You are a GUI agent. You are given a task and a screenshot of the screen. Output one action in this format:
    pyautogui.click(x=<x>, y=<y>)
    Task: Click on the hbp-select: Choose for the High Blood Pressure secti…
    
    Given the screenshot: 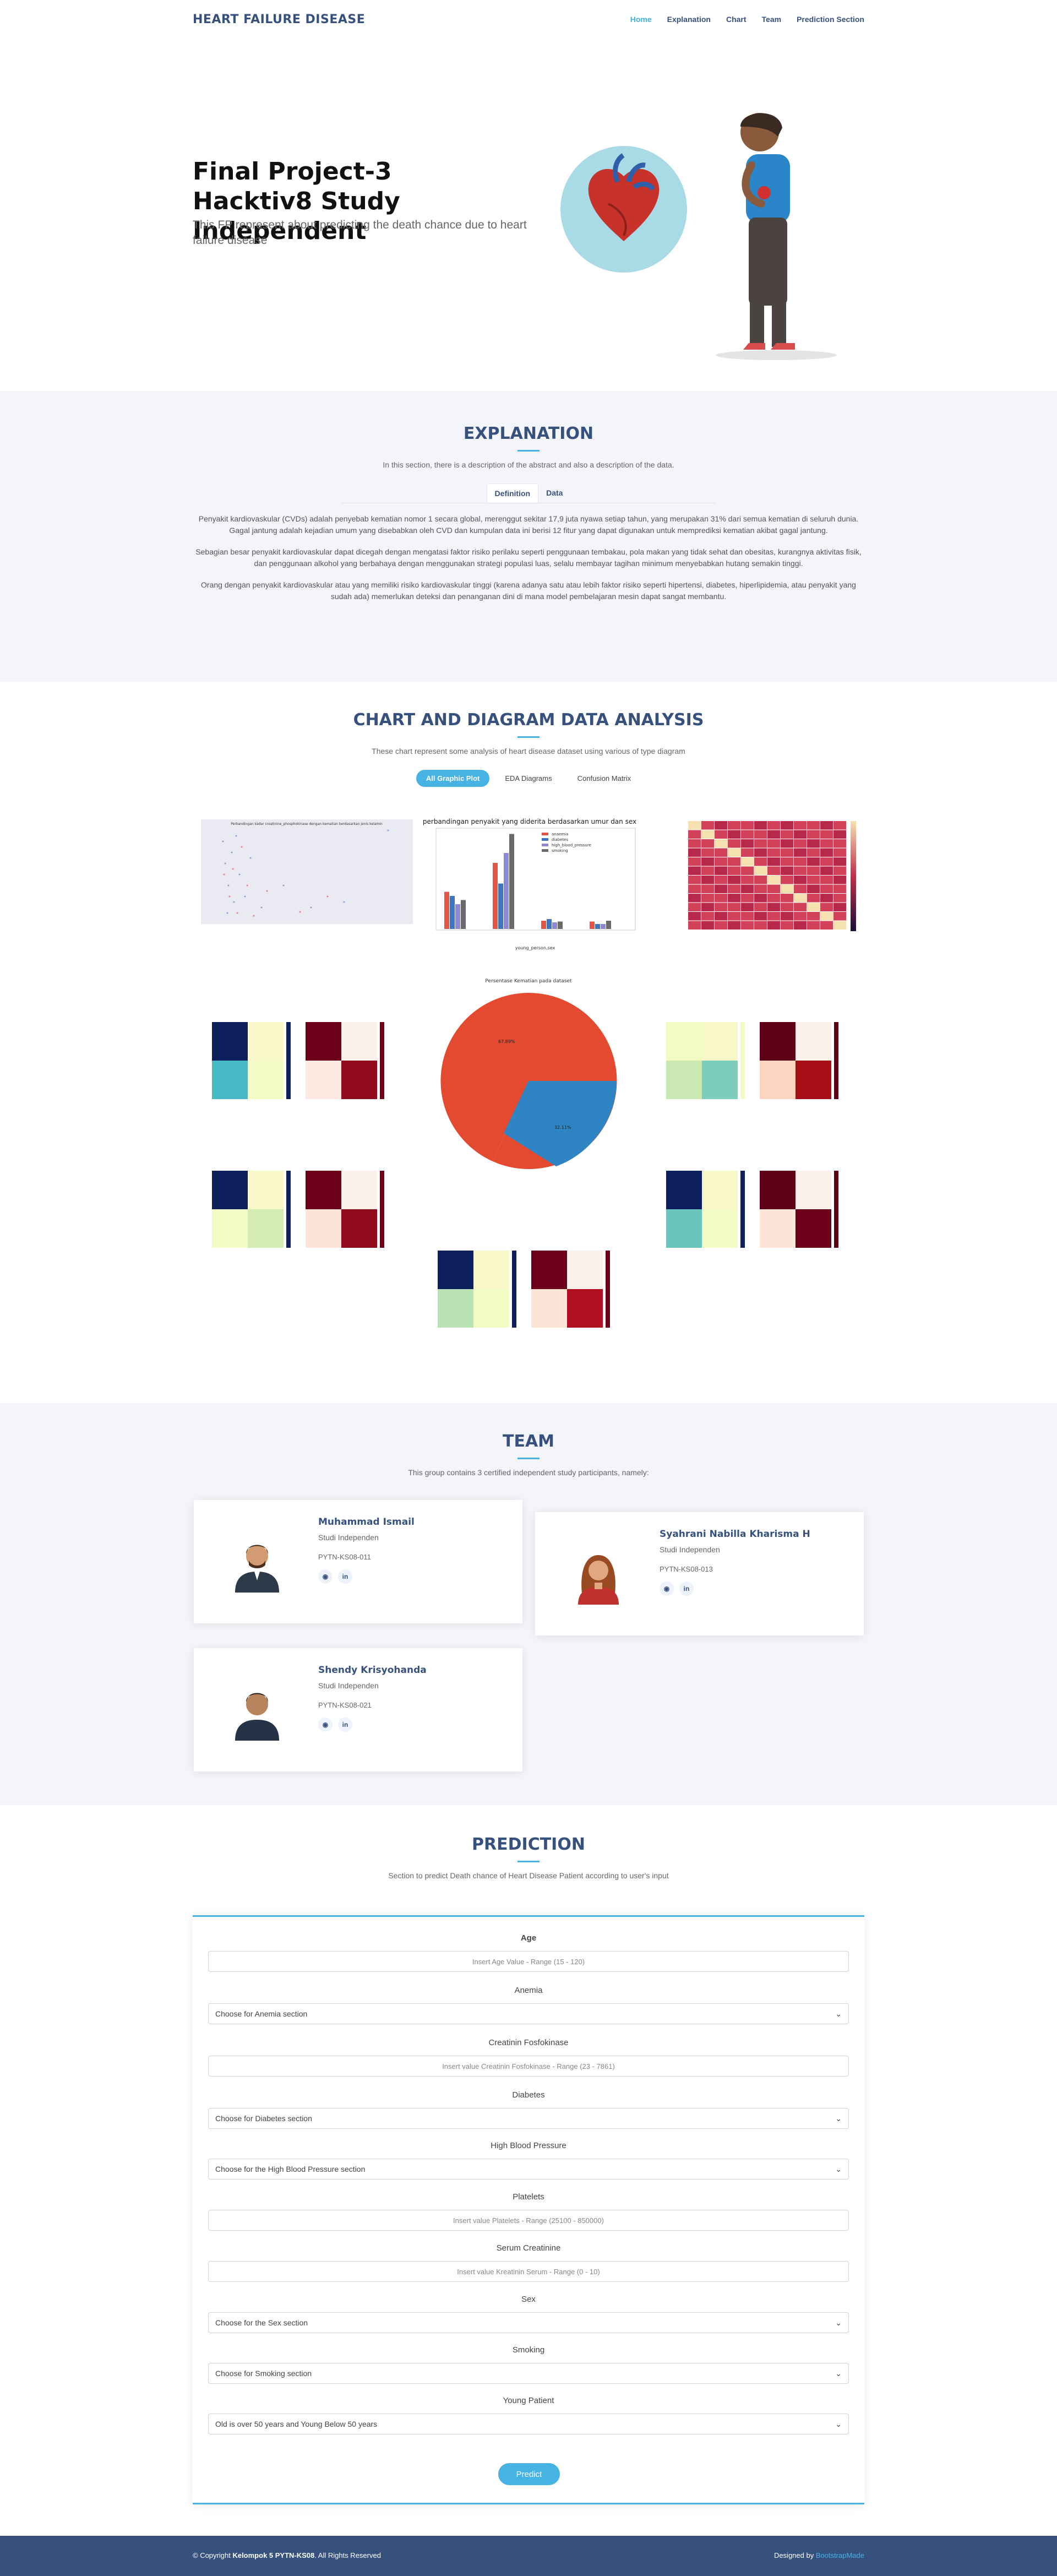 What is the action you would take?
    pyautogui.click(x=529, y=2170)
    